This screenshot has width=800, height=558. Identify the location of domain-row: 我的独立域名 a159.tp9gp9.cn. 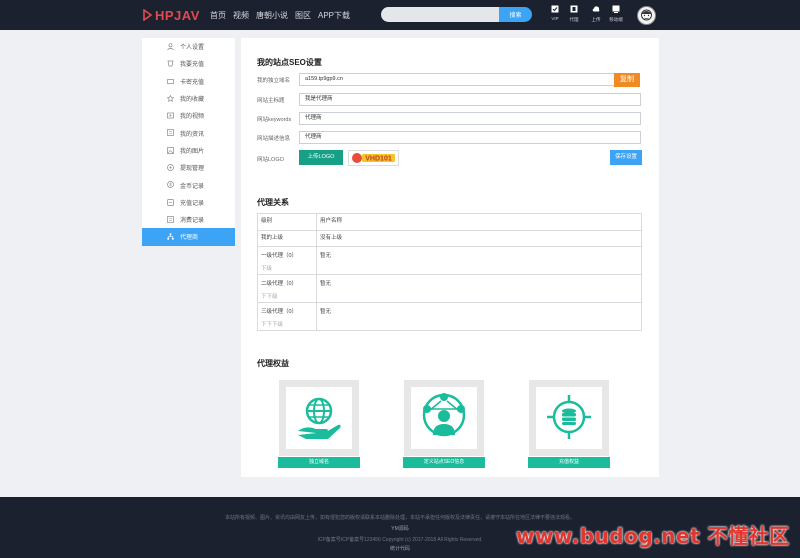
(449, 79).